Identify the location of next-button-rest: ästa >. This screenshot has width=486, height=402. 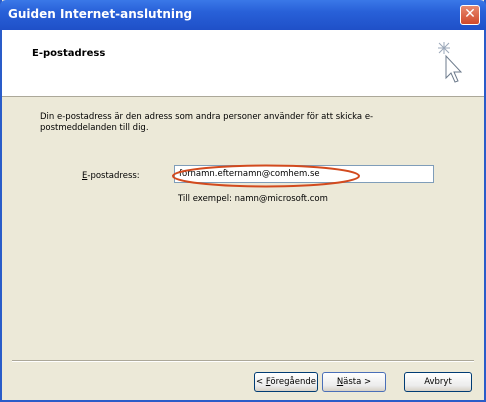
(357, 382).